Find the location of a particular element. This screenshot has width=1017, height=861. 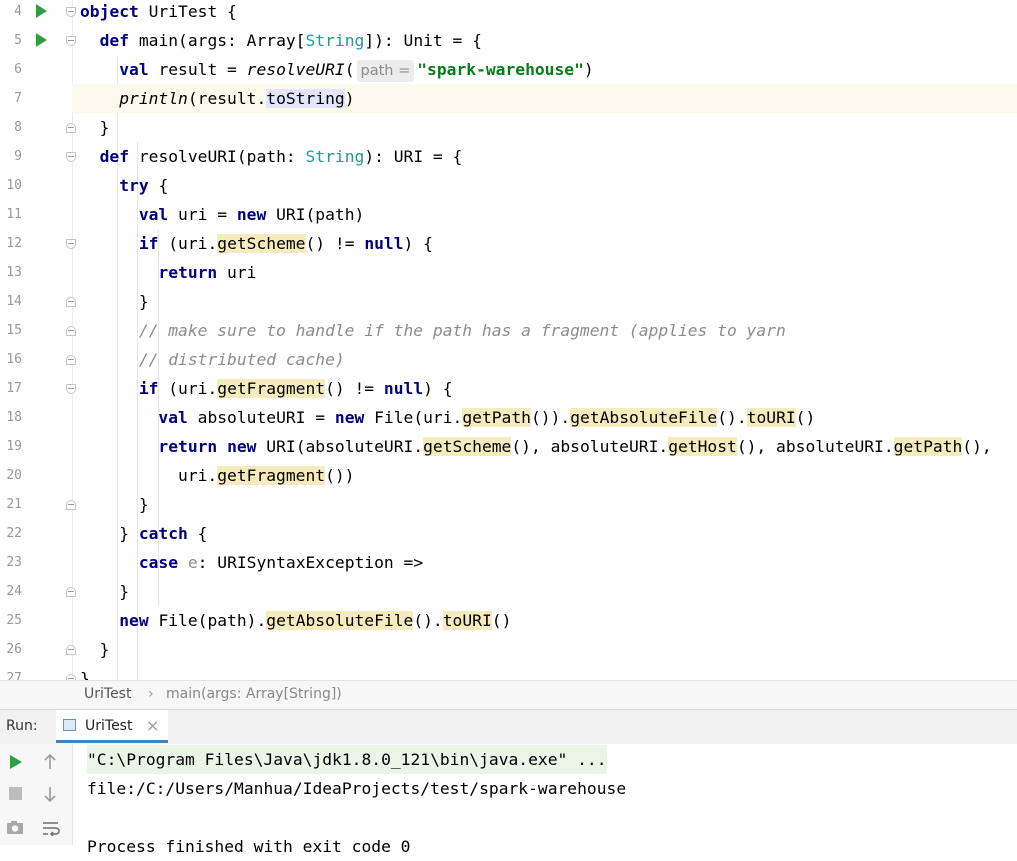

code-text: case e: URISyntaxException => is located at coordinates (281, 562).